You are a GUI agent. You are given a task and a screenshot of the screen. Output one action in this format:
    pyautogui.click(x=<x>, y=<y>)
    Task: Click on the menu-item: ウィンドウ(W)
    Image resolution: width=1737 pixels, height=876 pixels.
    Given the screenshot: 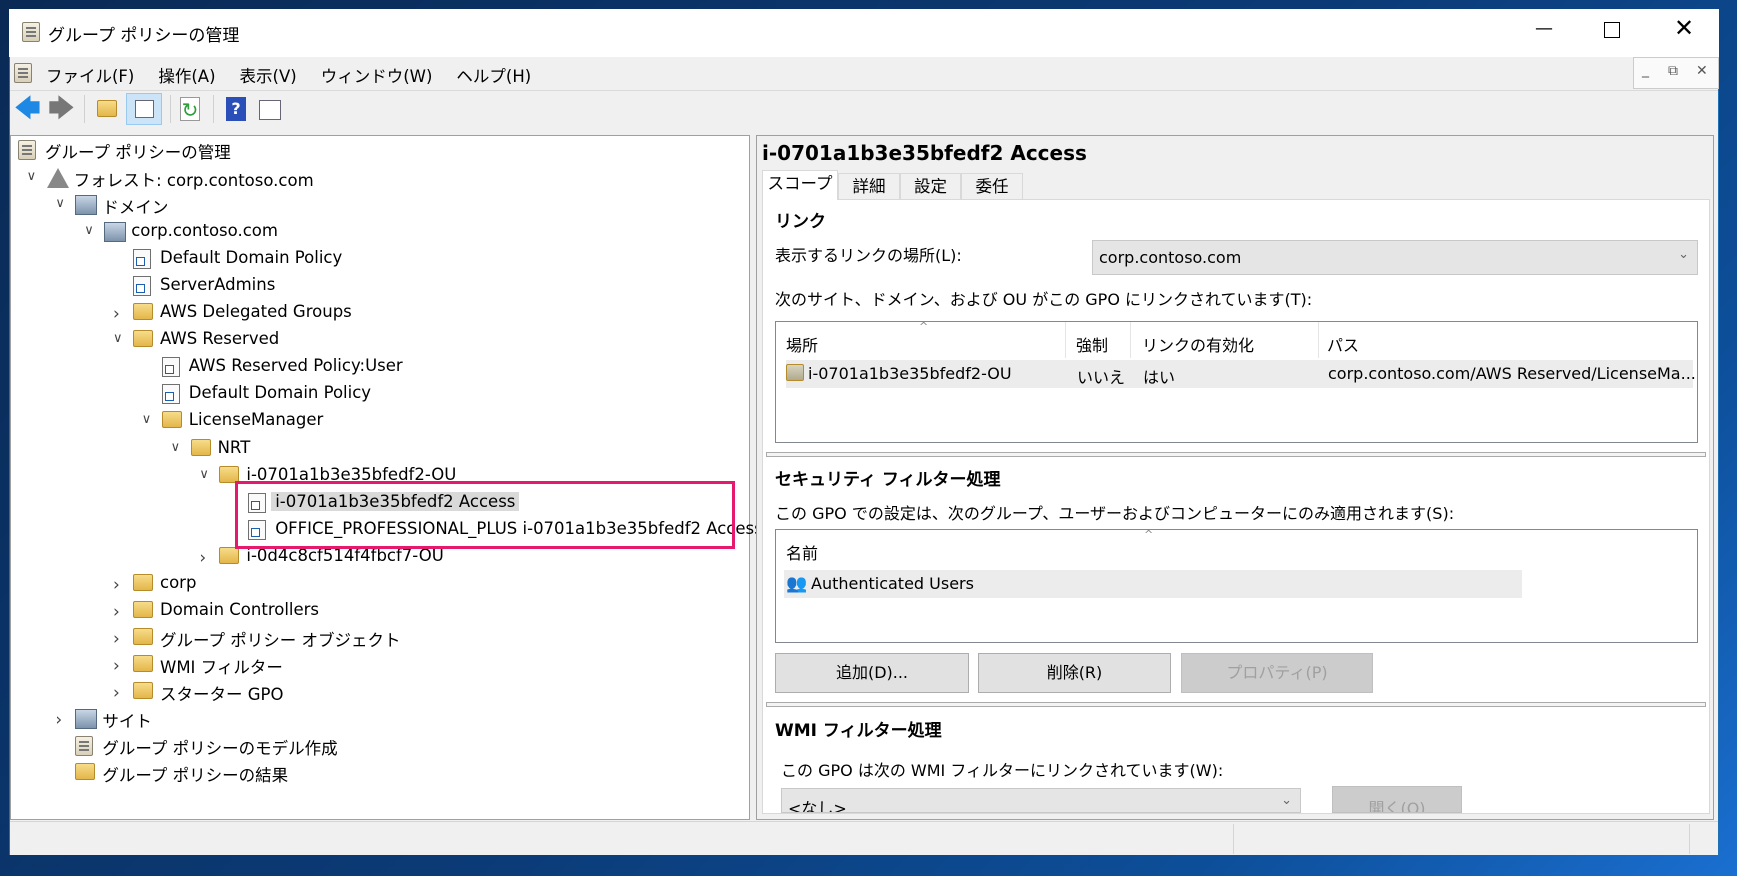 What is the action you would take?
    pyautogui.click(x=377, y=76)
    